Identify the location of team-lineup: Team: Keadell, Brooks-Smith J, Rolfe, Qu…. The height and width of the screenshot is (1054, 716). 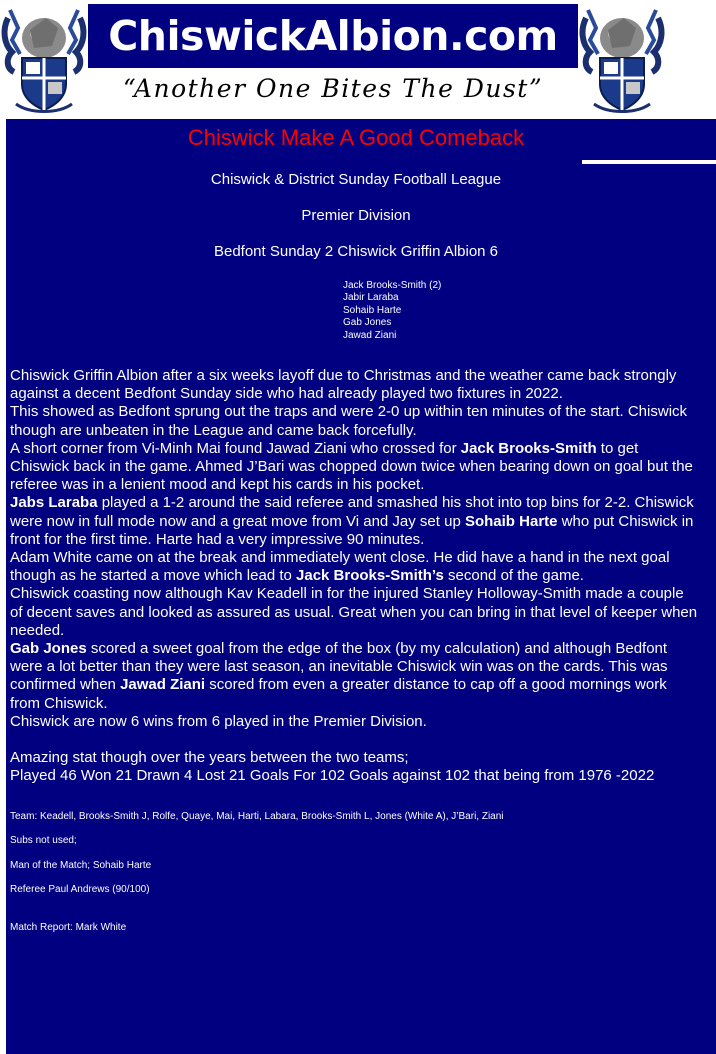
(257, 816).